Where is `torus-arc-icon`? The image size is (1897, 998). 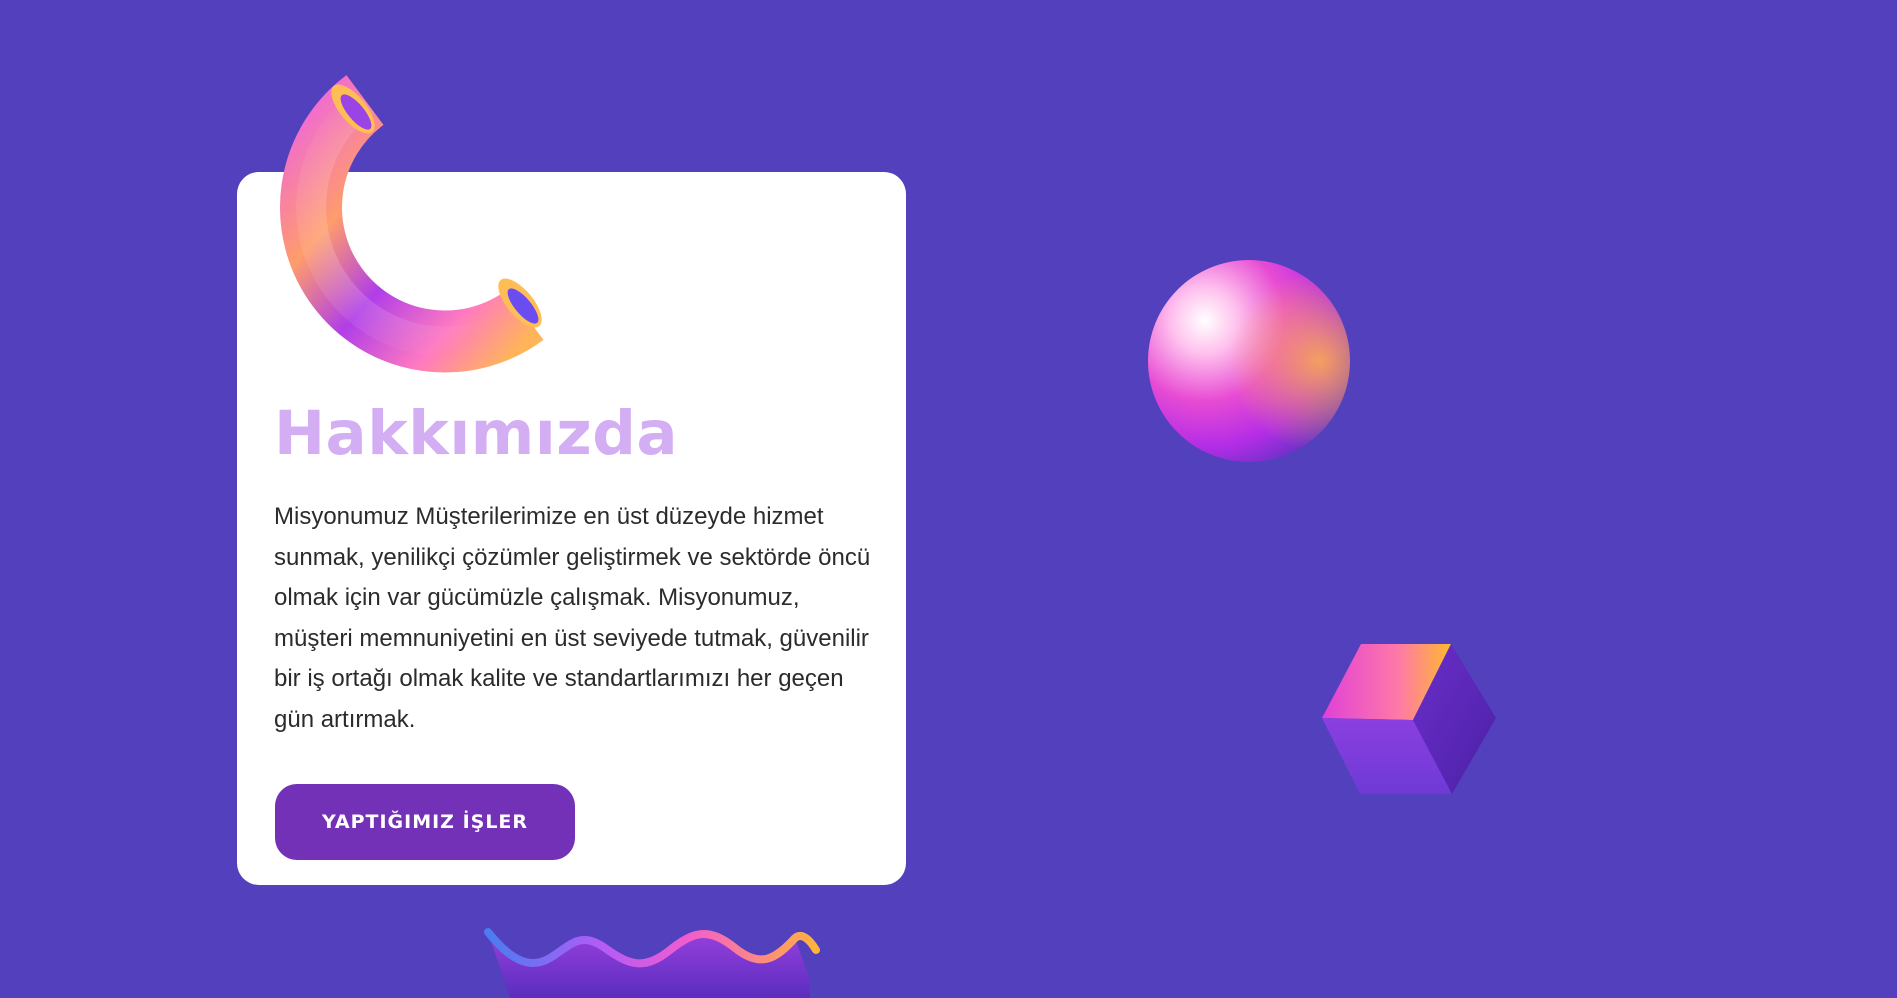
torus-arc-icon is located at coordinates (412, 224).